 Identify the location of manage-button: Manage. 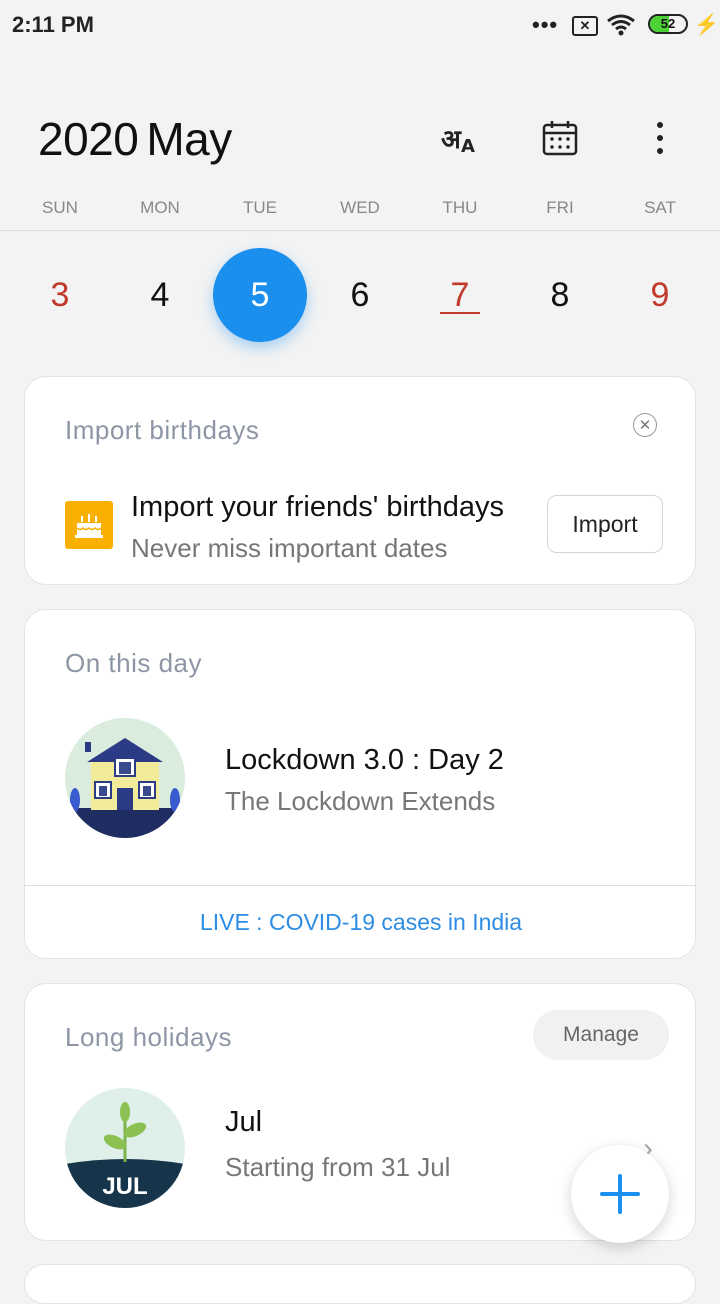
(601, 1035).